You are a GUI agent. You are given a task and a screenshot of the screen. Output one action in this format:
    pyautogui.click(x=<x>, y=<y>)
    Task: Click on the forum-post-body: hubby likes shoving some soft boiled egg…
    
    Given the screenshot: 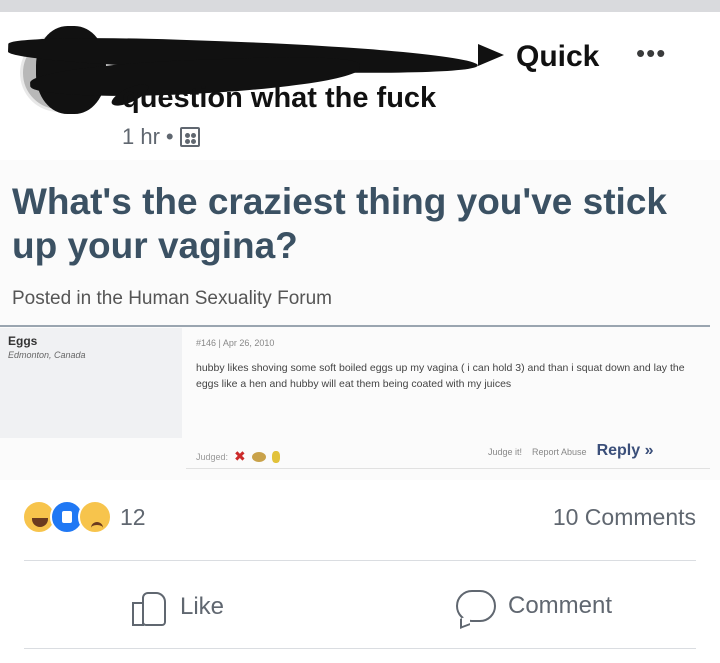 What is the action you would take?
    pyautogui.click(x=440, y=376)
    